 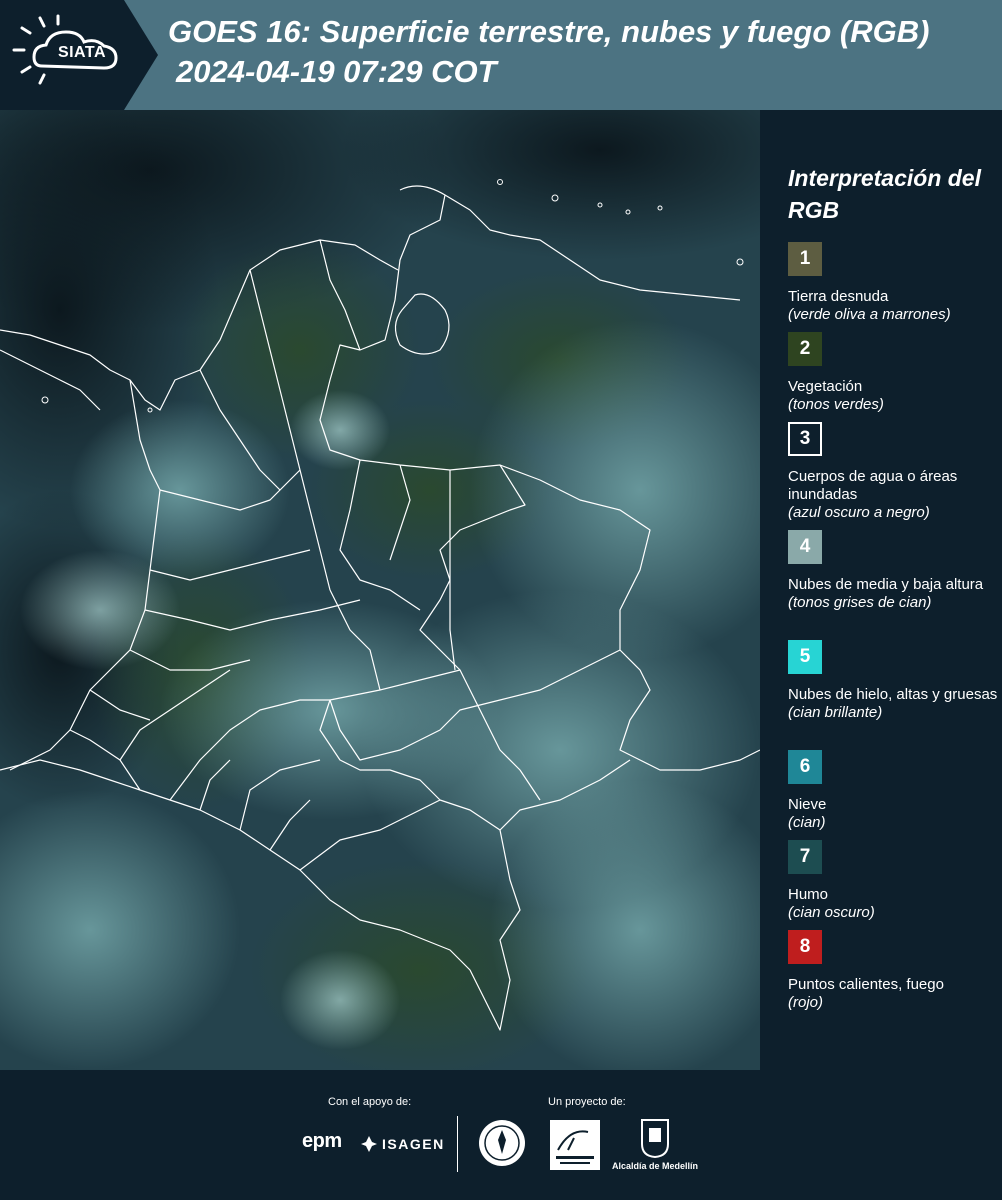 I want to click on siata-logo: SIATA, so click(x=79, y=55).